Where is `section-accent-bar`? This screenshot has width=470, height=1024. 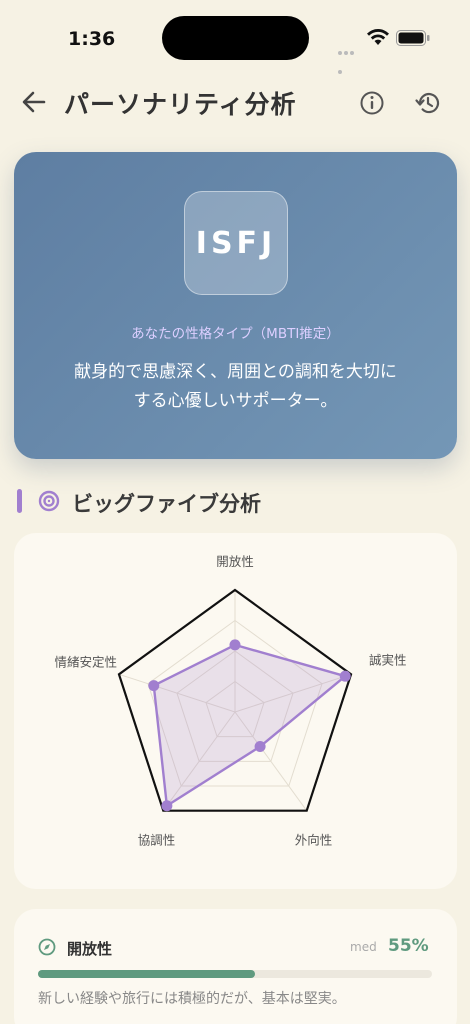
section-accent-bar is located at coordinates (19, 501).